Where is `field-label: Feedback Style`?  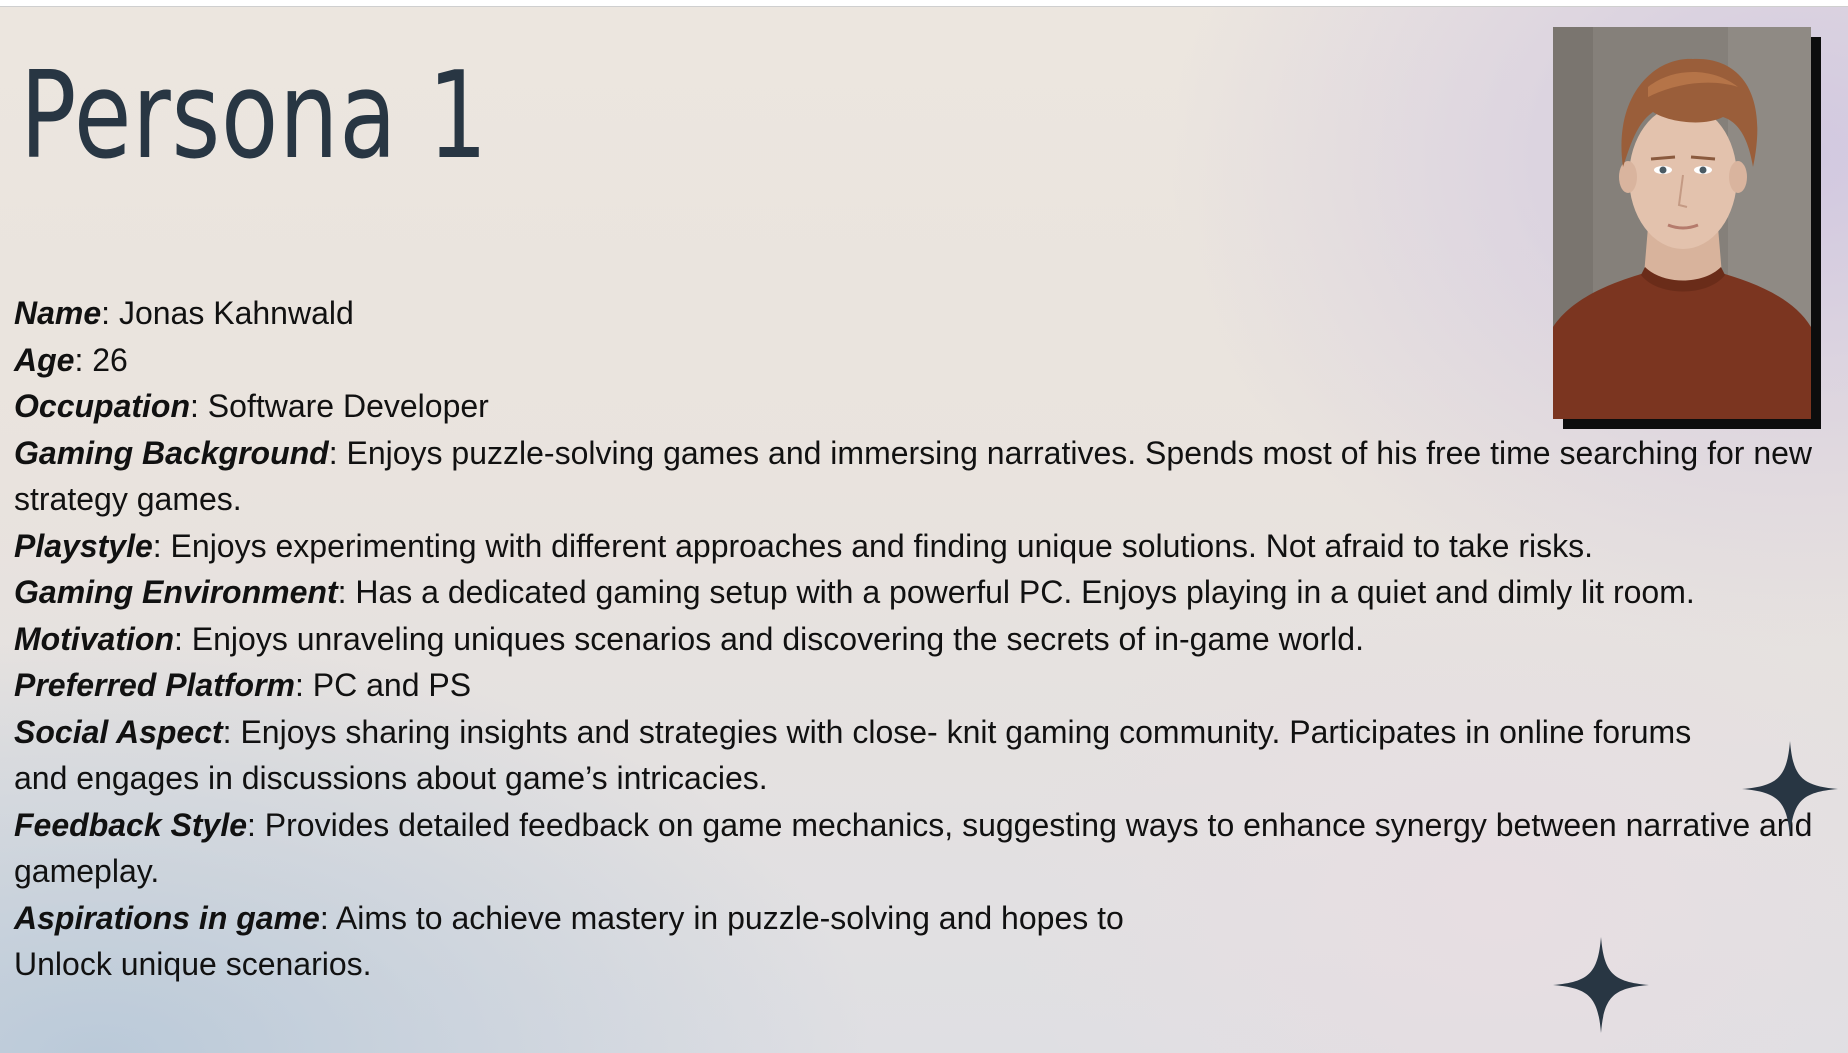
field-label: Feedback Style is located at coordinates (130, 824).